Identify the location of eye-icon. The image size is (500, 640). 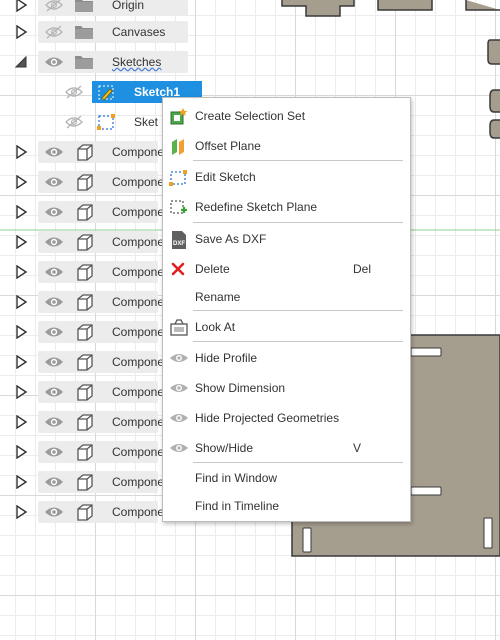
(178, 448).